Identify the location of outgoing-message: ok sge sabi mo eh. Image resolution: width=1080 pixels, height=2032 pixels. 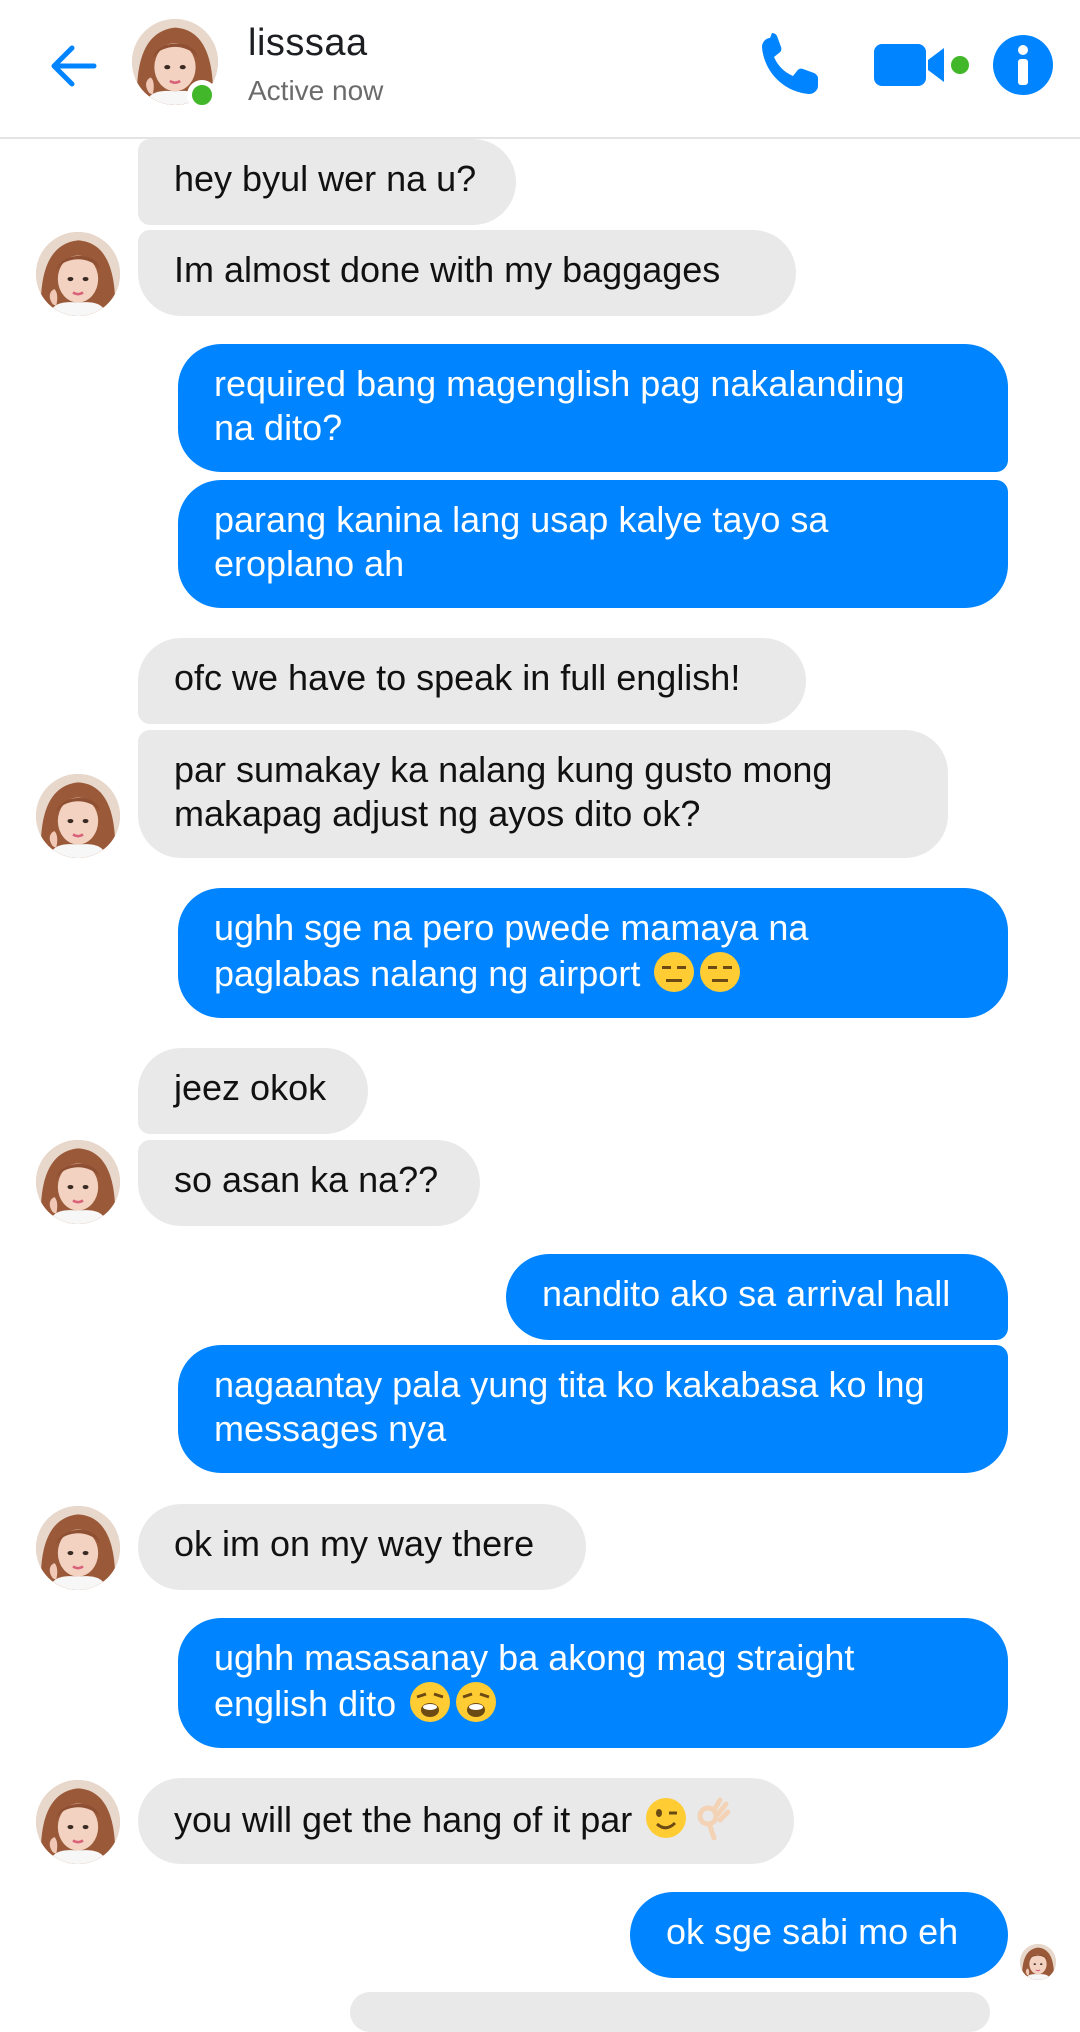
(819, 1935).